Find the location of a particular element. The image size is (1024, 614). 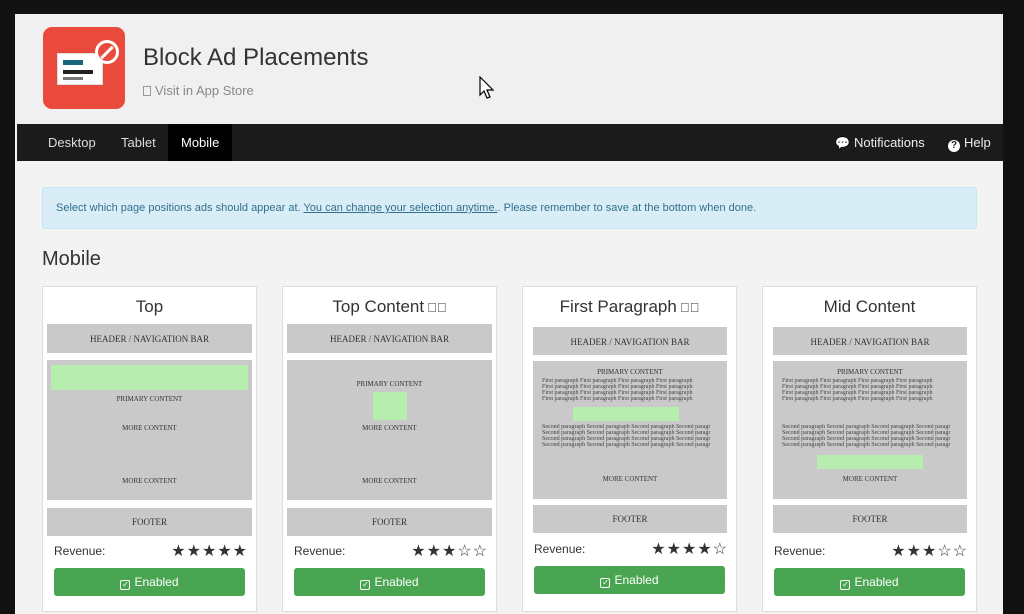

mouse-cursor-icon is located at coordinates (487, 87).